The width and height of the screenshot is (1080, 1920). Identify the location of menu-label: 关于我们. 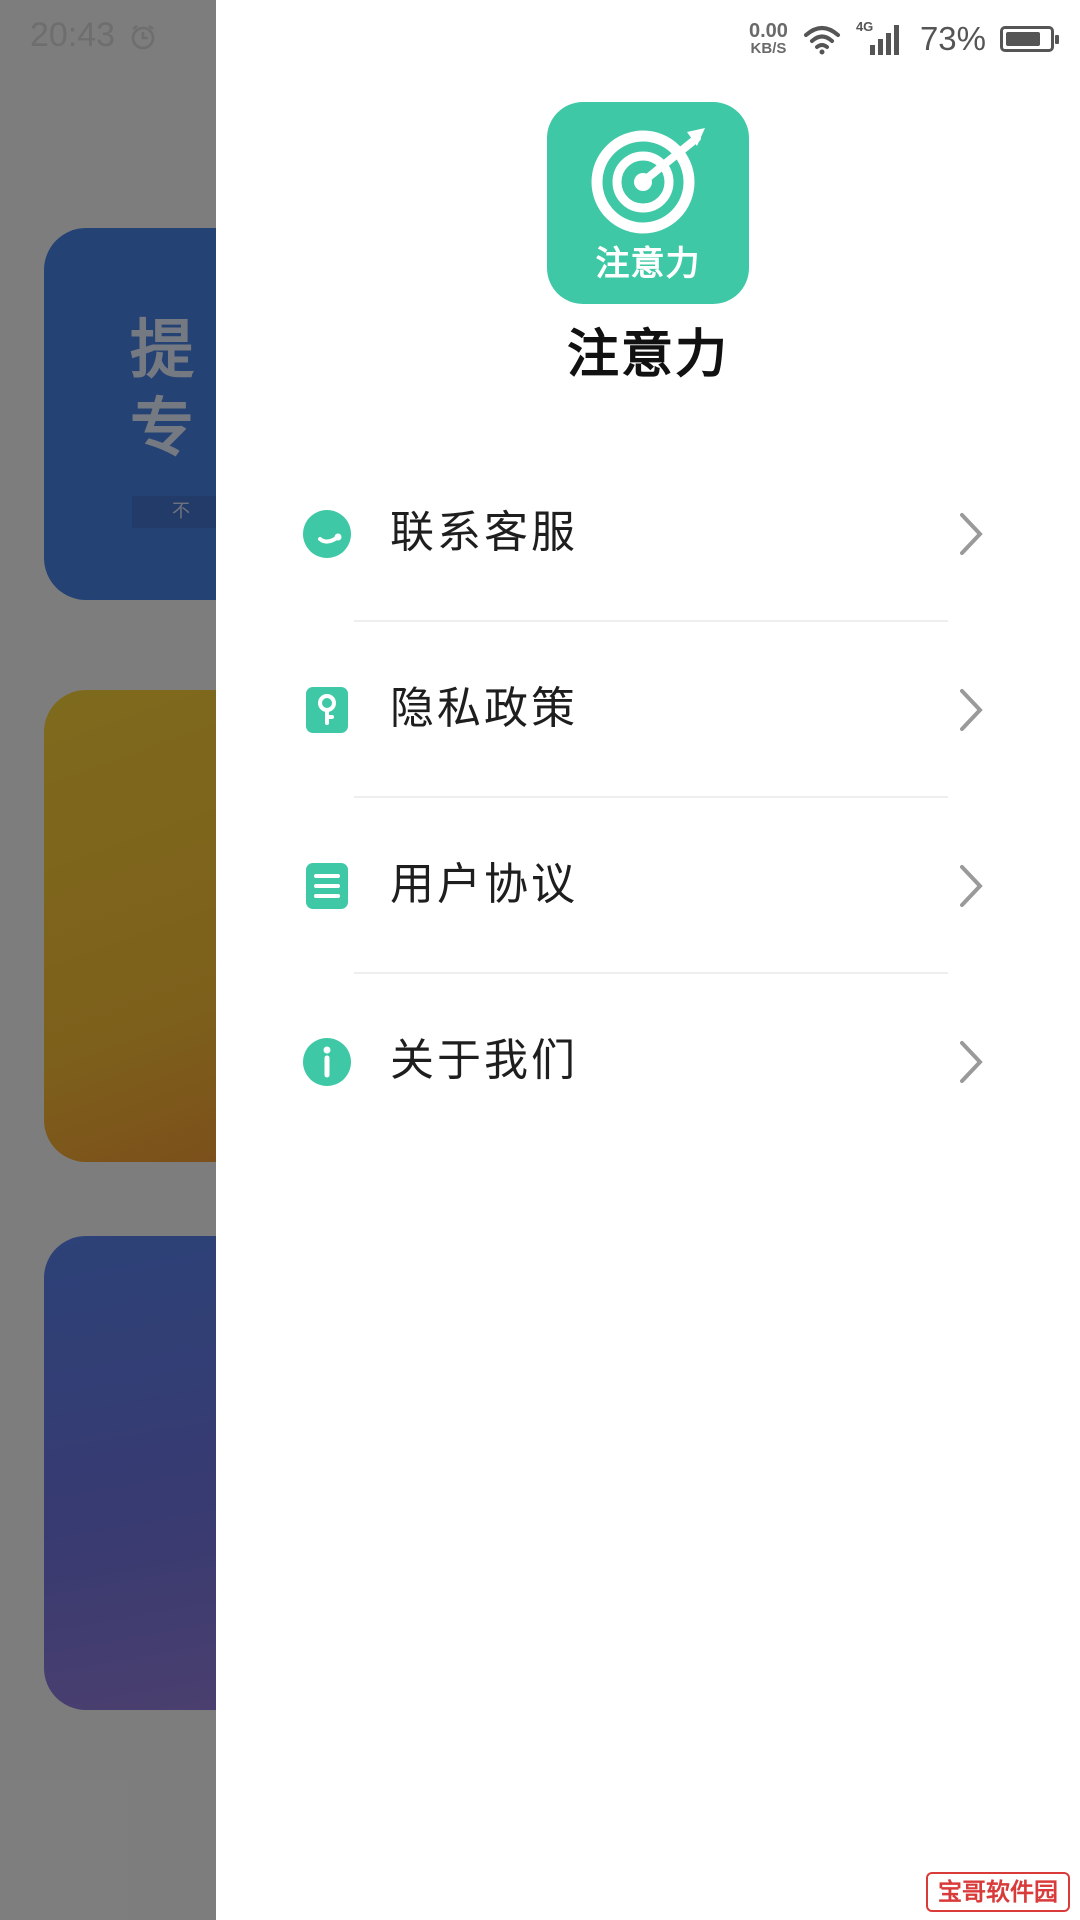
(484, 1060).